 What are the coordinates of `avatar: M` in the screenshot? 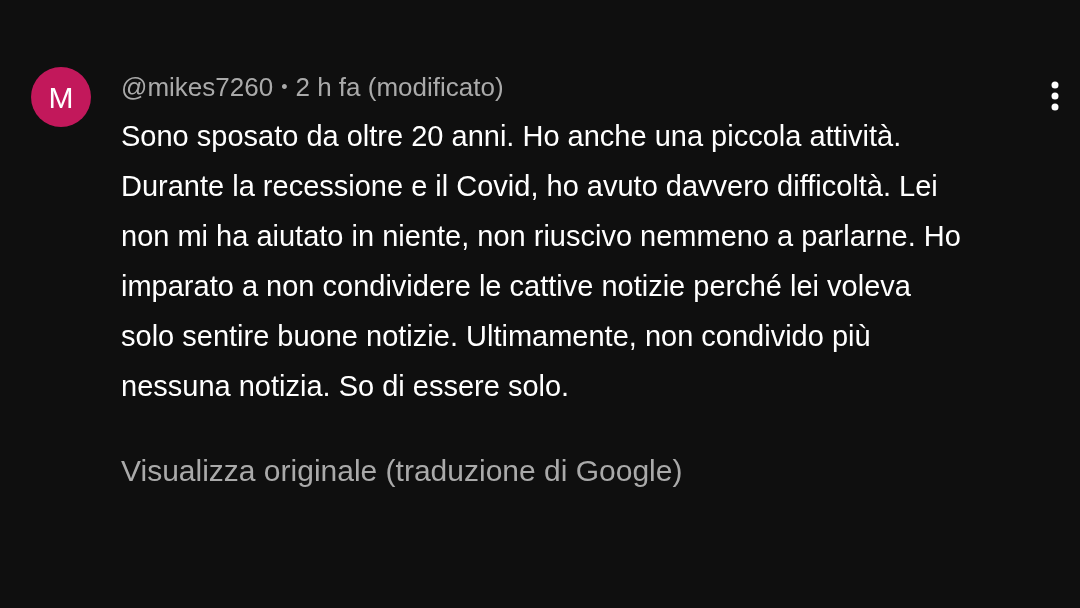 It's located at (61, 97).